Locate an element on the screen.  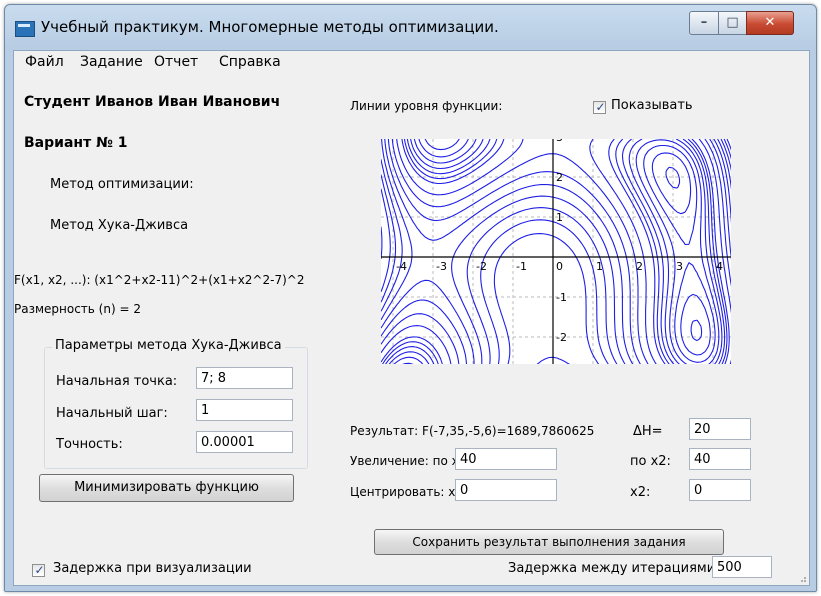
show-level-lines-checkbox: ✓ is located at coordinates (599, 107).